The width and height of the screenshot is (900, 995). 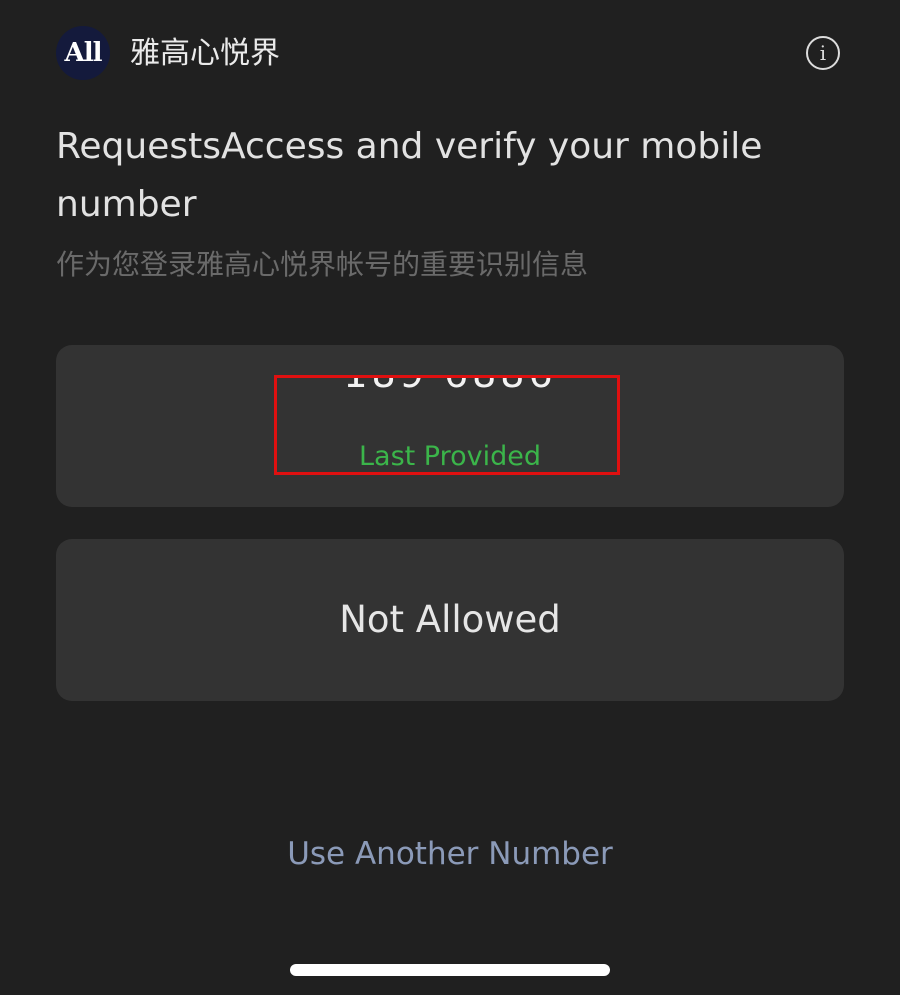 I want to click on app-title: 雅高心悦界, so click(x=205, y=53).